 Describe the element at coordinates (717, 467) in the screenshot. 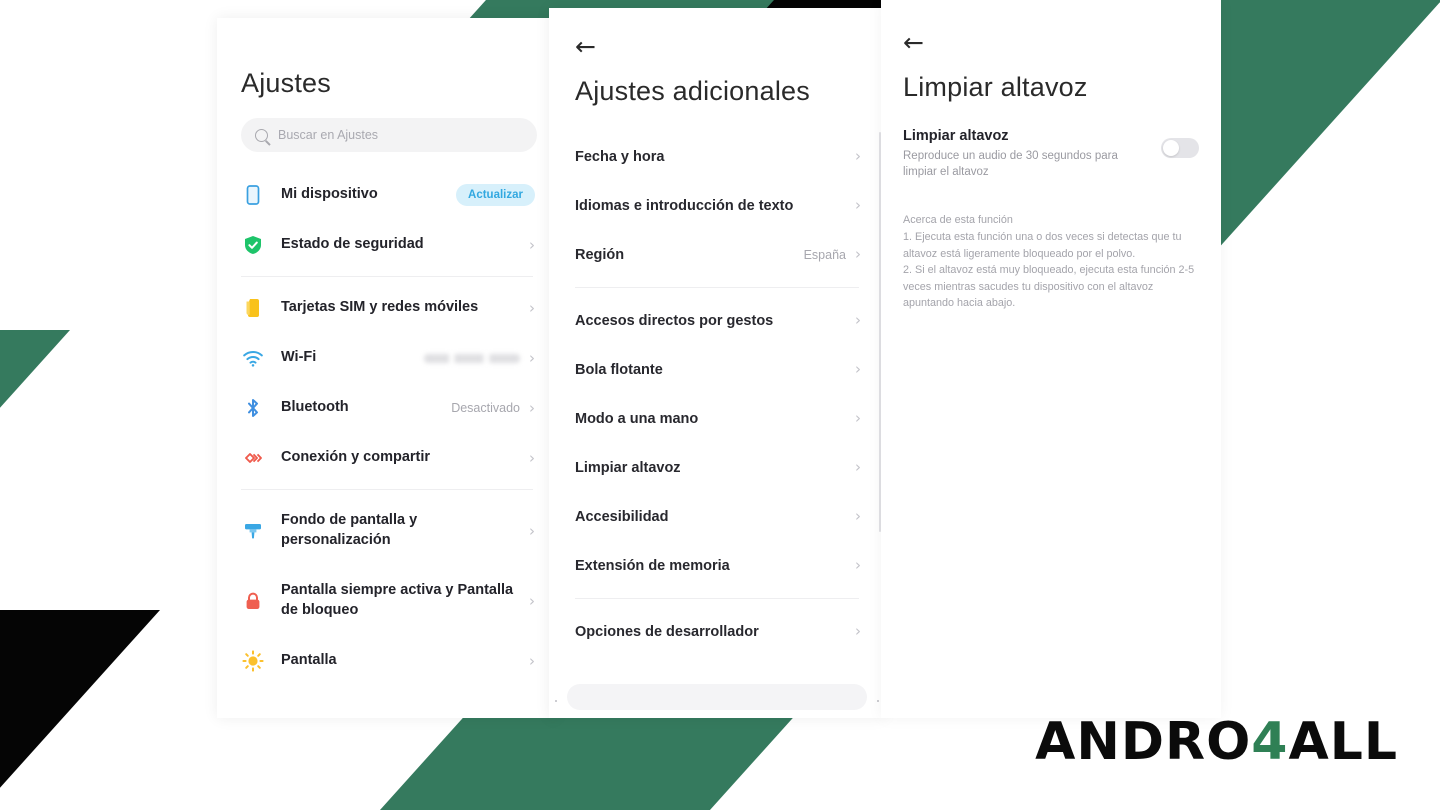

I see `list-item-limpiar-altavoz: Limpiar altavoz ›` at that location.